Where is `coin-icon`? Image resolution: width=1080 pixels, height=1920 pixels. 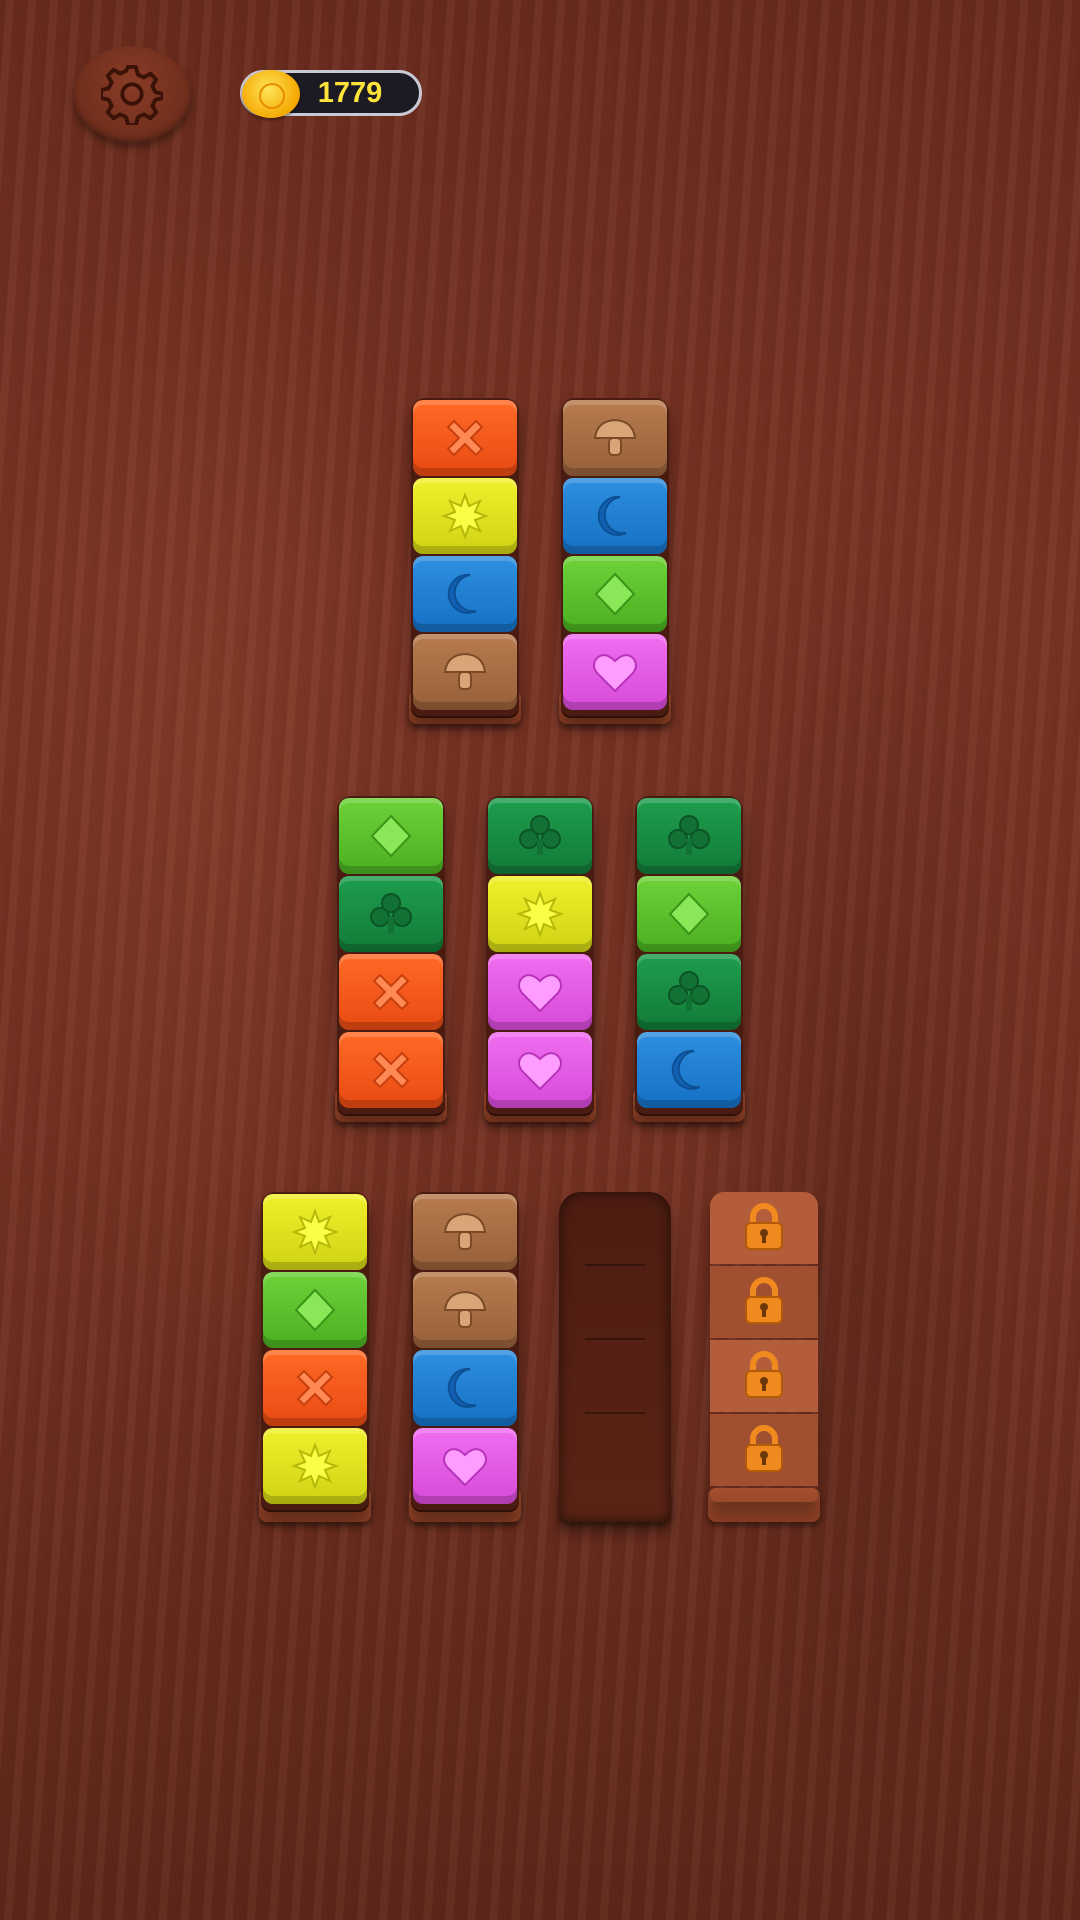
coin-icon is located at coordinates (271, 94).